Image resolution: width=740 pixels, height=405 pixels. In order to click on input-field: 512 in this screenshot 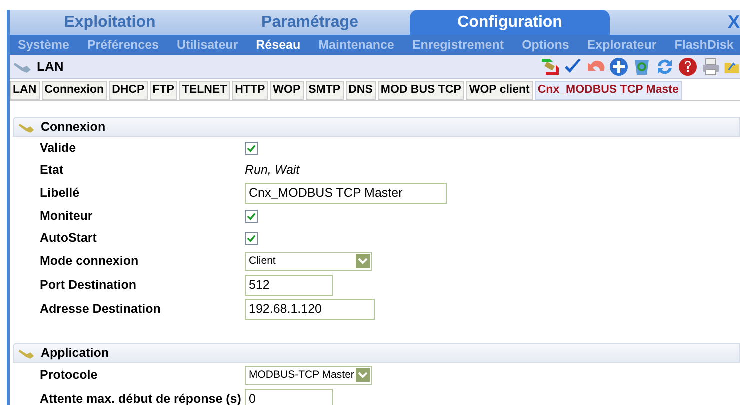, I will do `click(289, 285)`.